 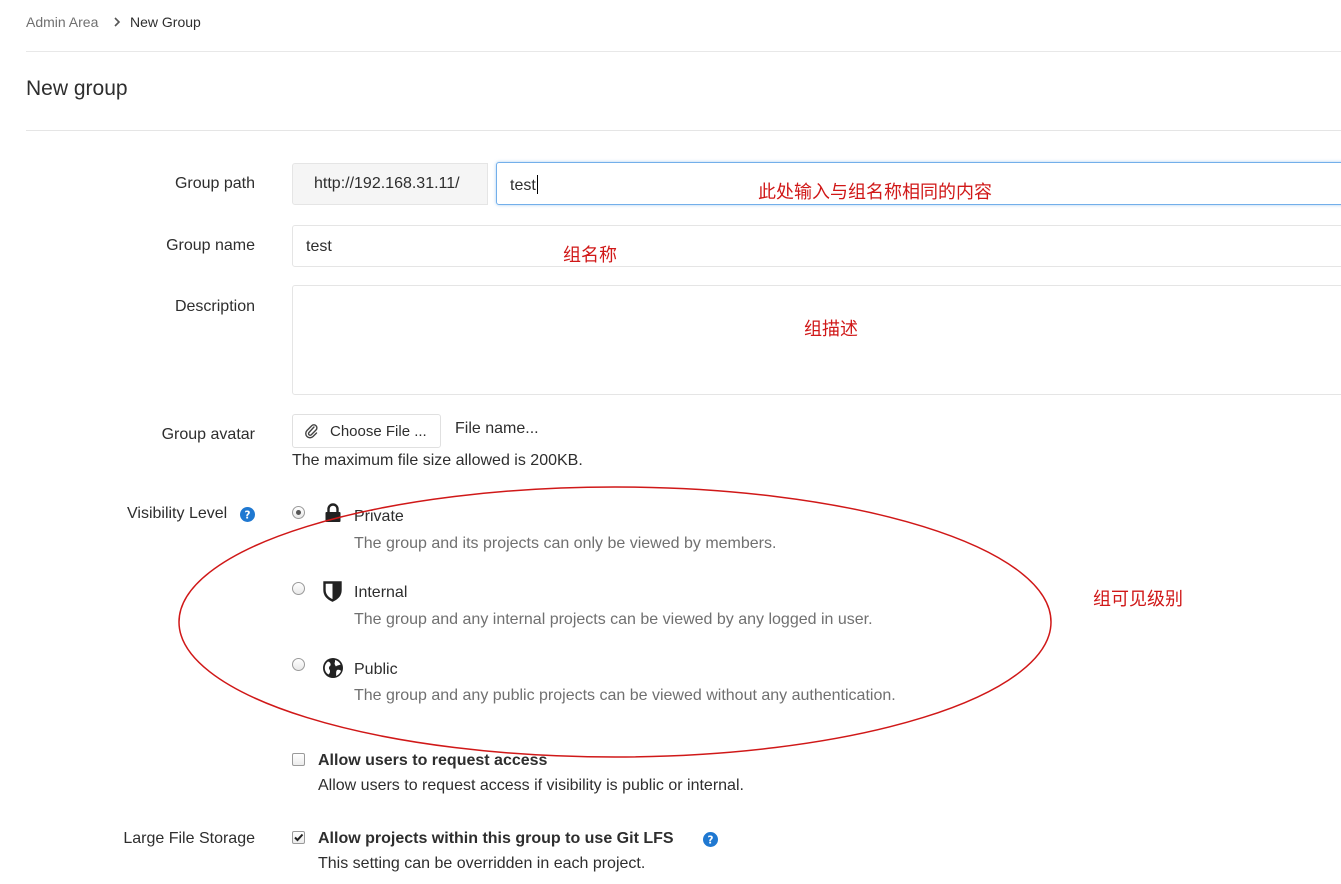 I want to click on annotation-description: 组描述, so click(x=831, y=329).